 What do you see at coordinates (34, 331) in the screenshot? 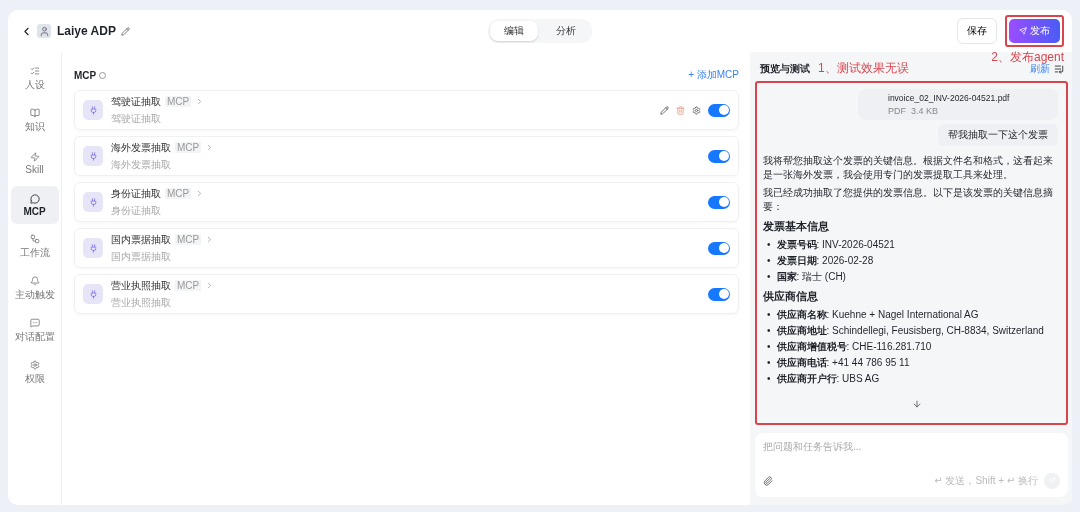
I see `sidebar-item: 对话配置` at bounding box center [34, 331].